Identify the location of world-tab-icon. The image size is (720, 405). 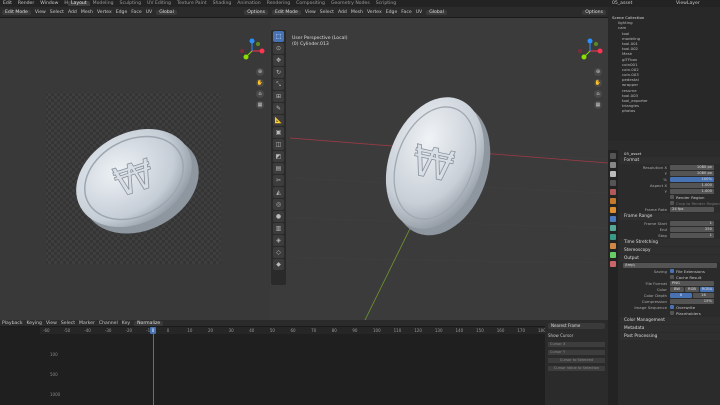
(613, 201).